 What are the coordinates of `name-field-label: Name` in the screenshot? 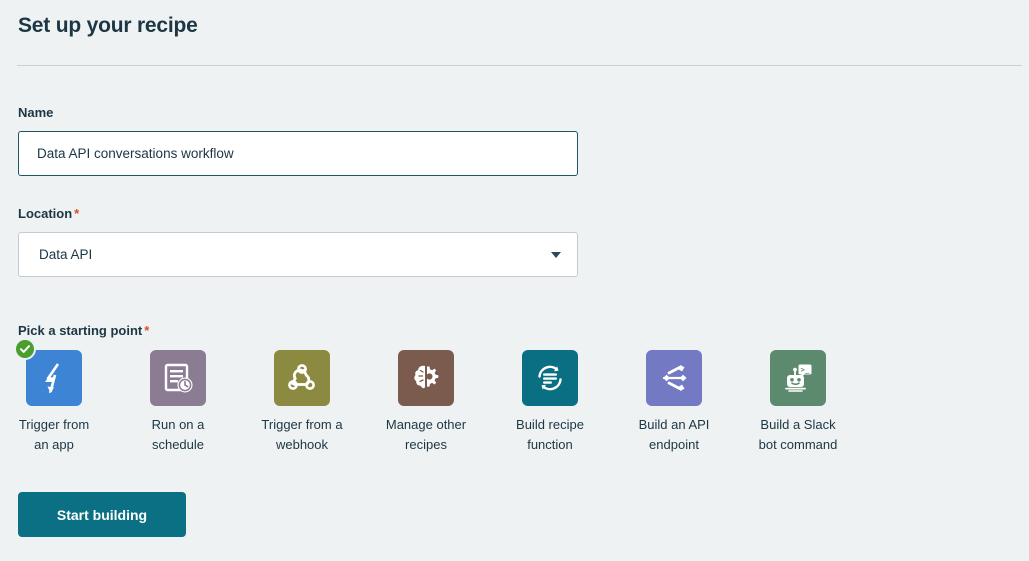 It's located at (35, 112).